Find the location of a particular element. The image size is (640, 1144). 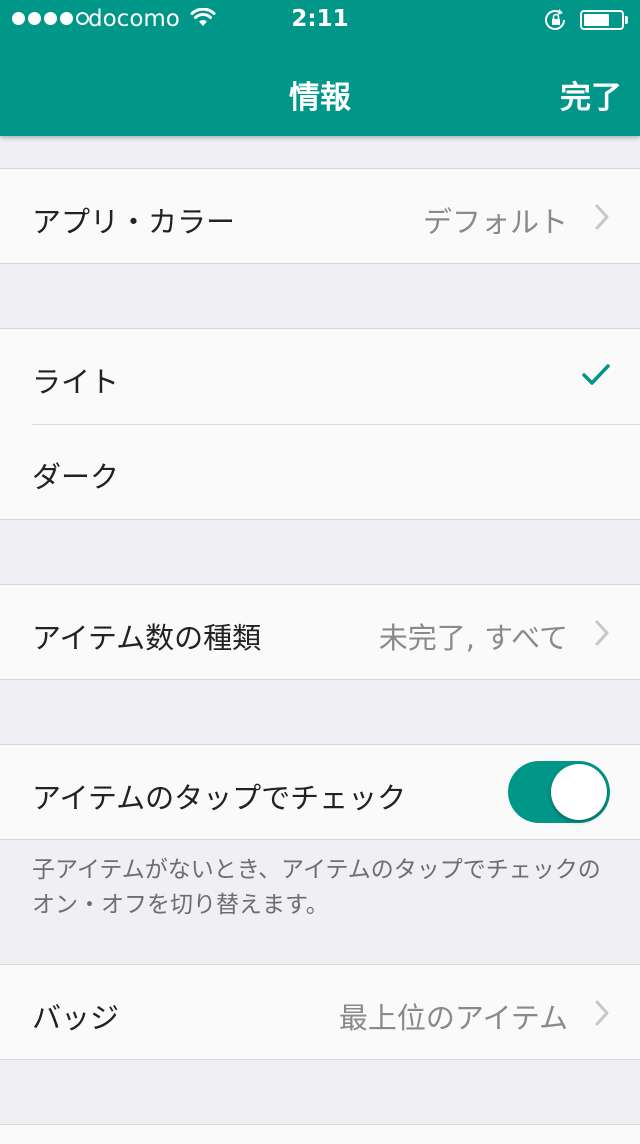

app-color-row: アプリ・カラー デフォルト is located at coordinates (320, 216).